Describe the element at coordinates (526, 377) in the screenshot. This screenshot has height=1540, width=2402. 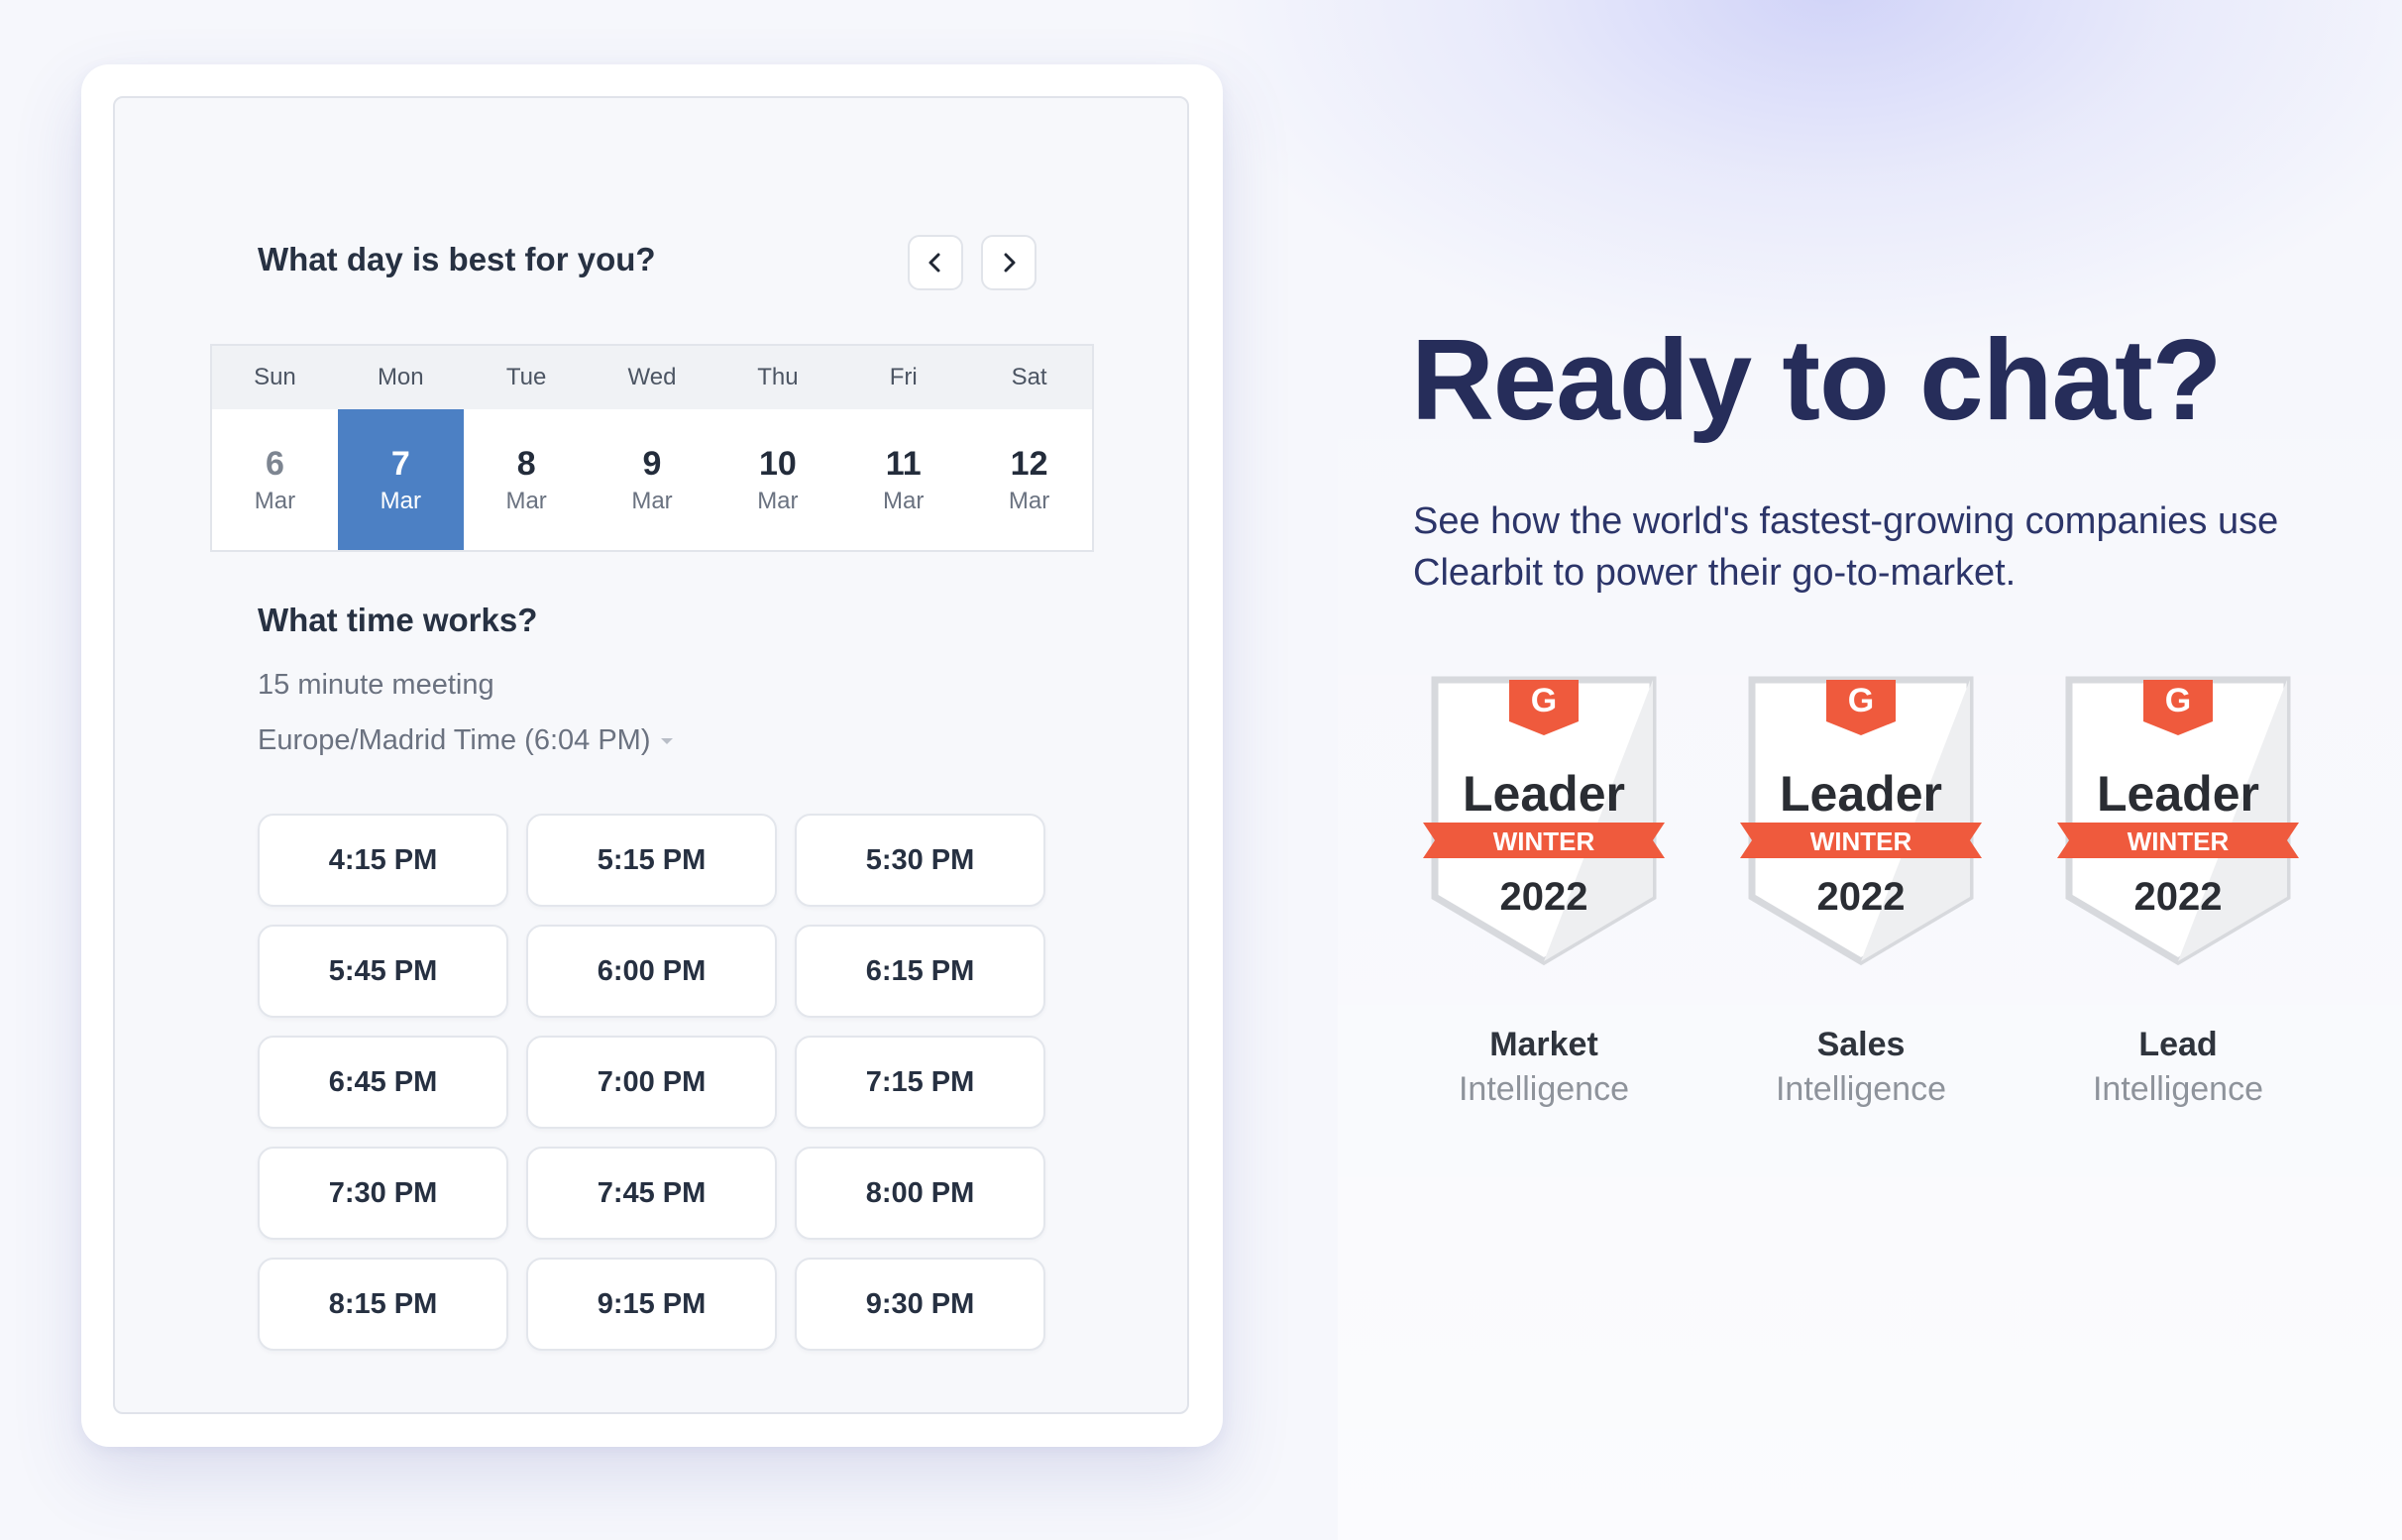
I see `weekday-label: Tue` at that location.